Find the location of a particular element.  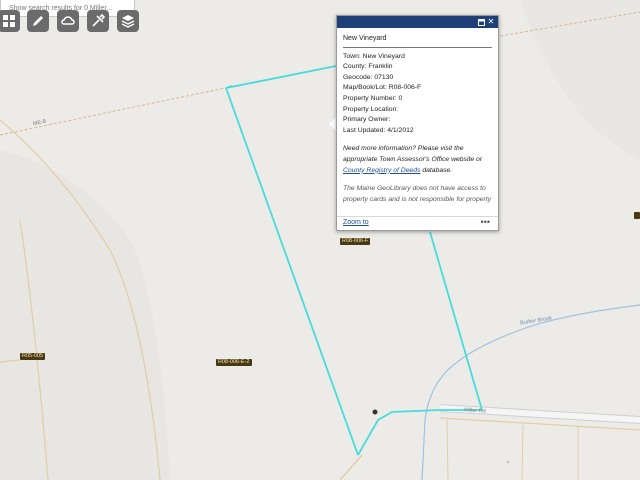

grid-icon is located at coordinates (9, 21).